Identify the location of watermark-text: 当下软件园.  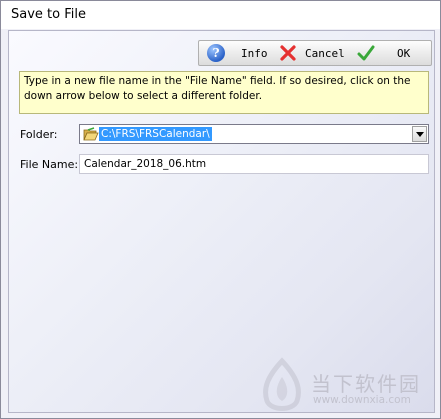
(366, 384).